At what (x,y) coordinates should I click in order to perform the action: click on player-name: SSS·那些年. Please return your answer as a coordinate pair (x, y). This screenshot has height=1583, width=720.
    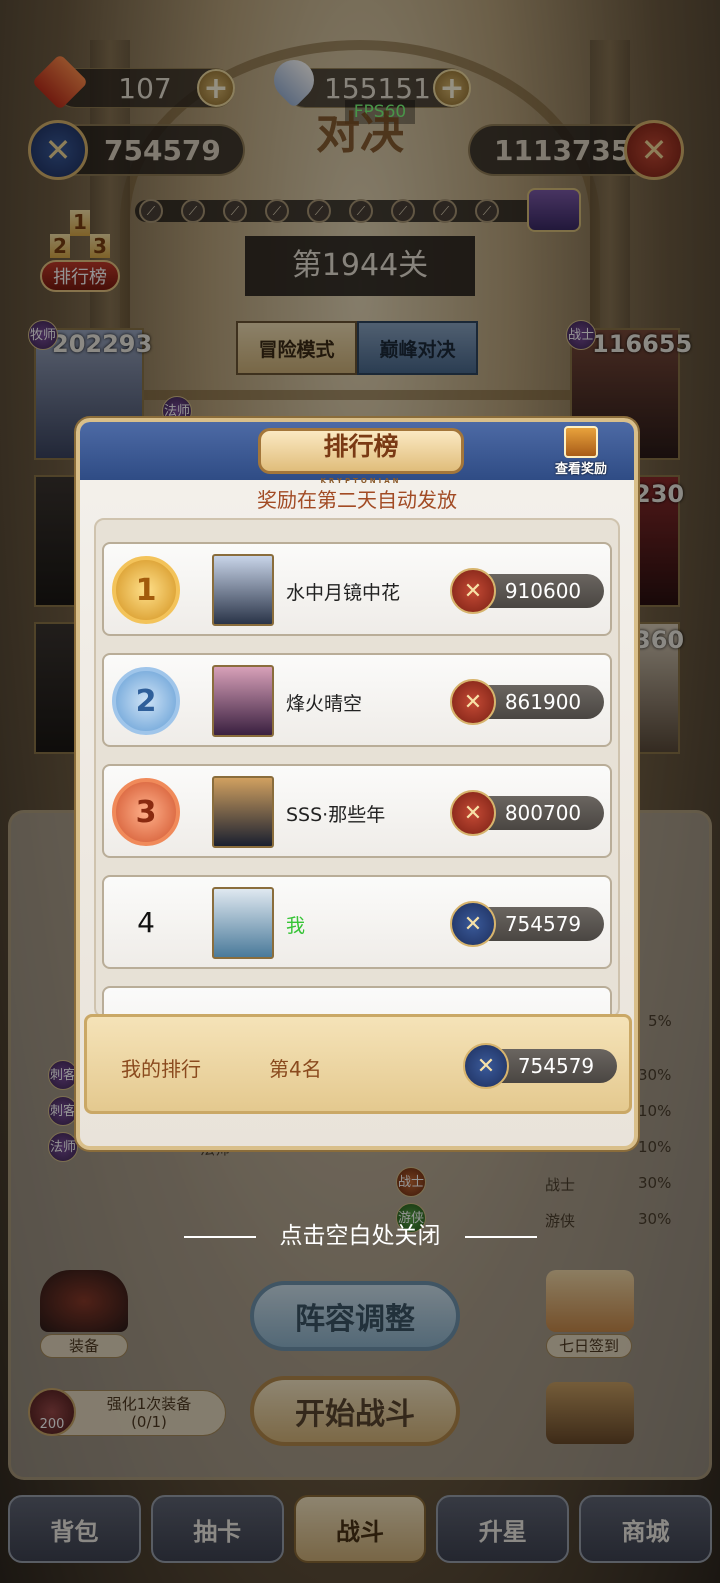
    Looking at the image, I should click on (336, 815).